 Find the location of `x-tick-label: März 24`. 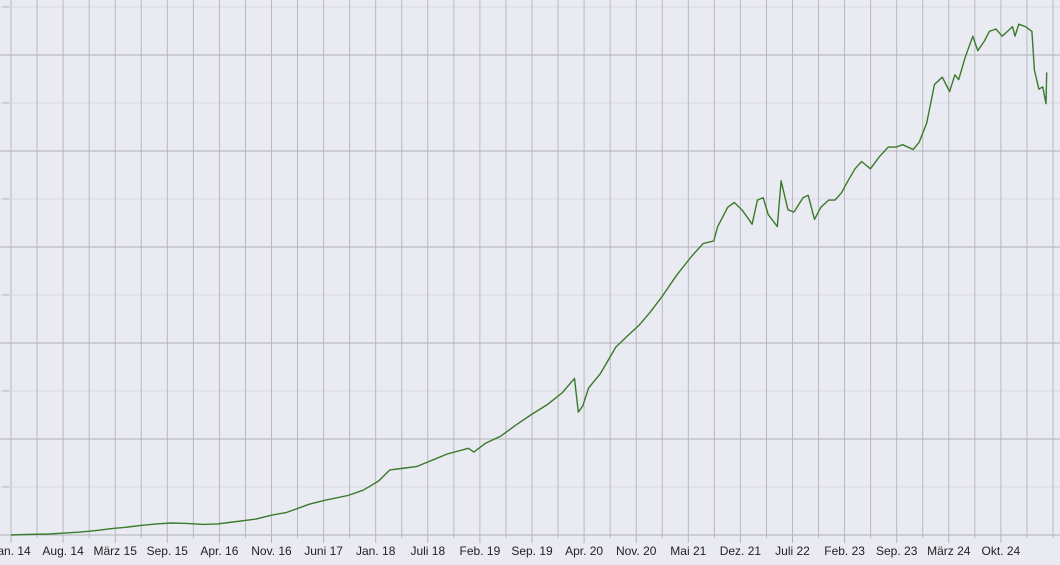

x-tick-label: März 24 is located at coordinates (949, 551).